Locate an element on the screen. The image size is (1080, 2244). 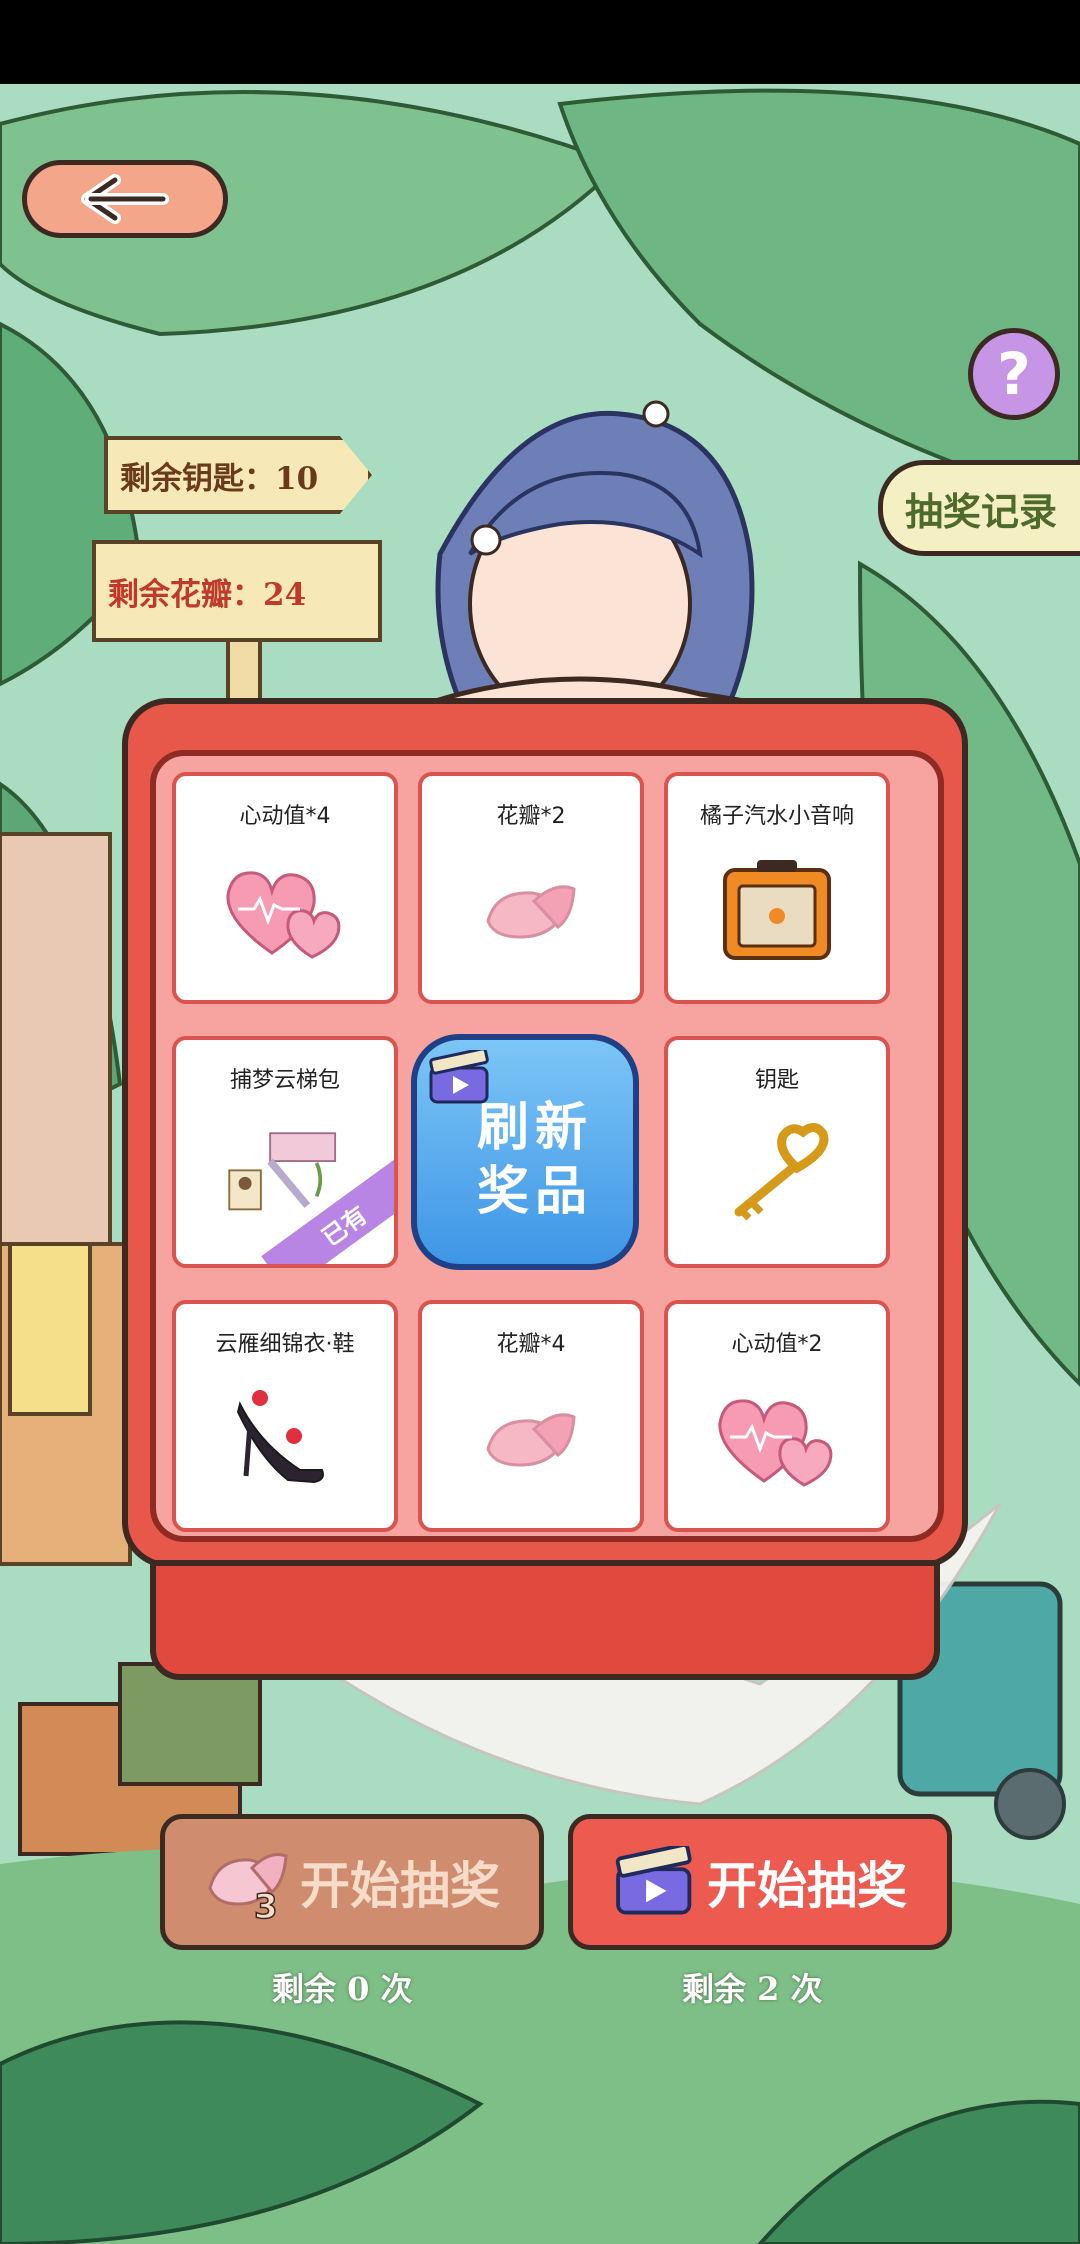
prize-cell: 云雁细锦衣·鞋 is located at coordinates (285, 1416).